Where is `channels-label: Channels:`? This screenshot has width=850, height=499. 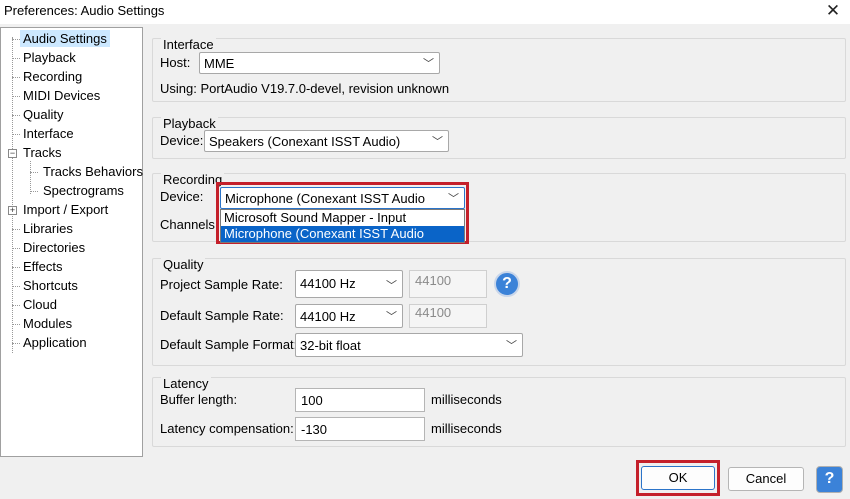
channels-label: Channels: is located at coordinates (189, 224).